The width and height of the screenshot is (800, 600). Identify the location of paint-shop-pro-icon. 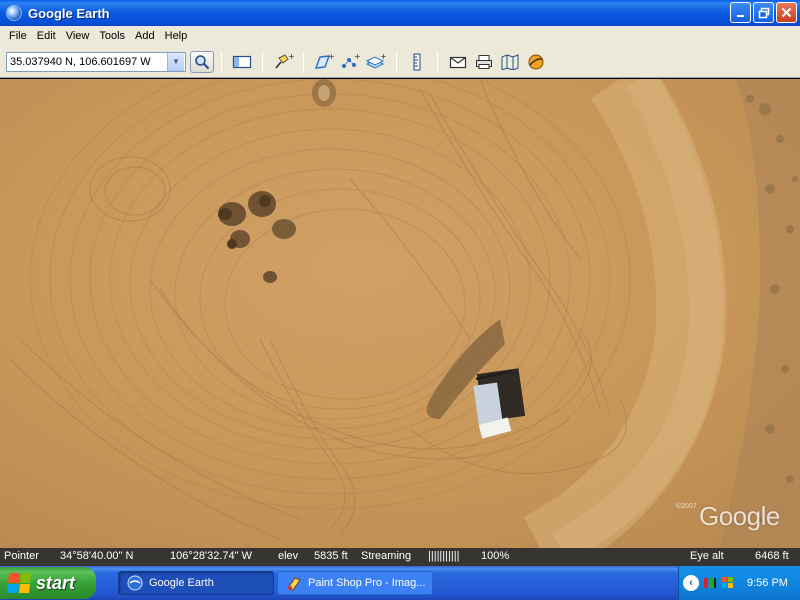
(294, 584).